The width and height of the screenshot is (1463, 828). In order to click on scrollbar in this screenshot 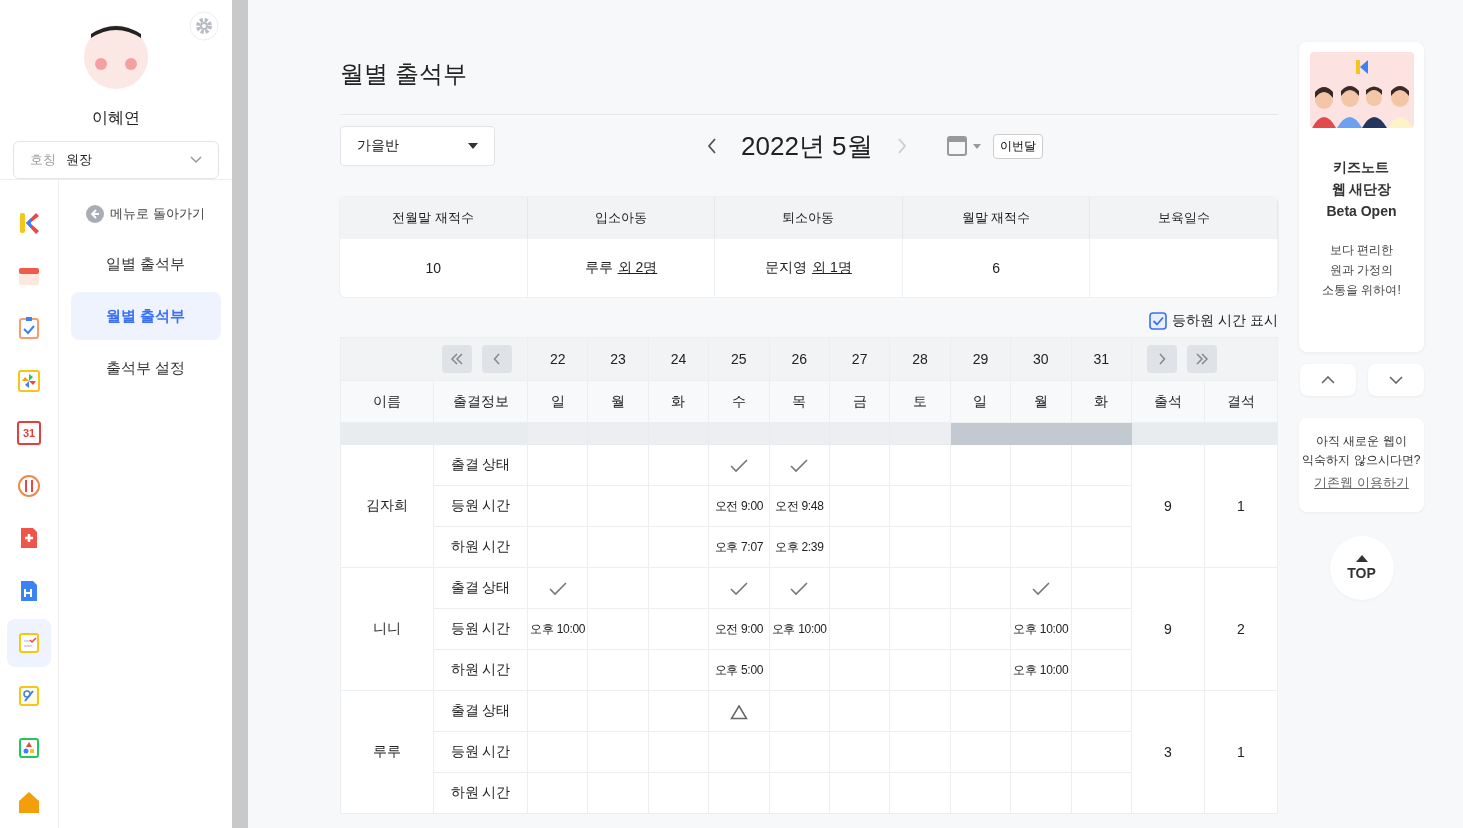, I will do `click(240, 414)`.